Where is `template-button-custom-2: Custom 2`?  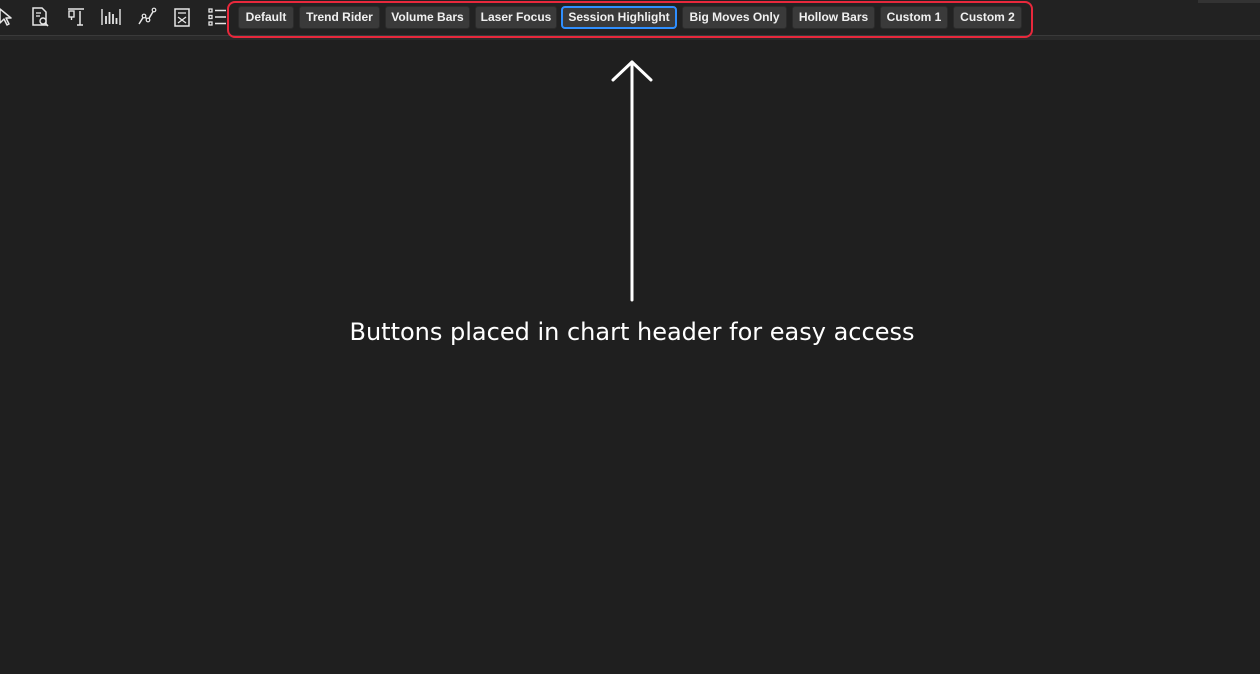
template-button-custom-2: Custom 2 is located at coordinates (987, 17).